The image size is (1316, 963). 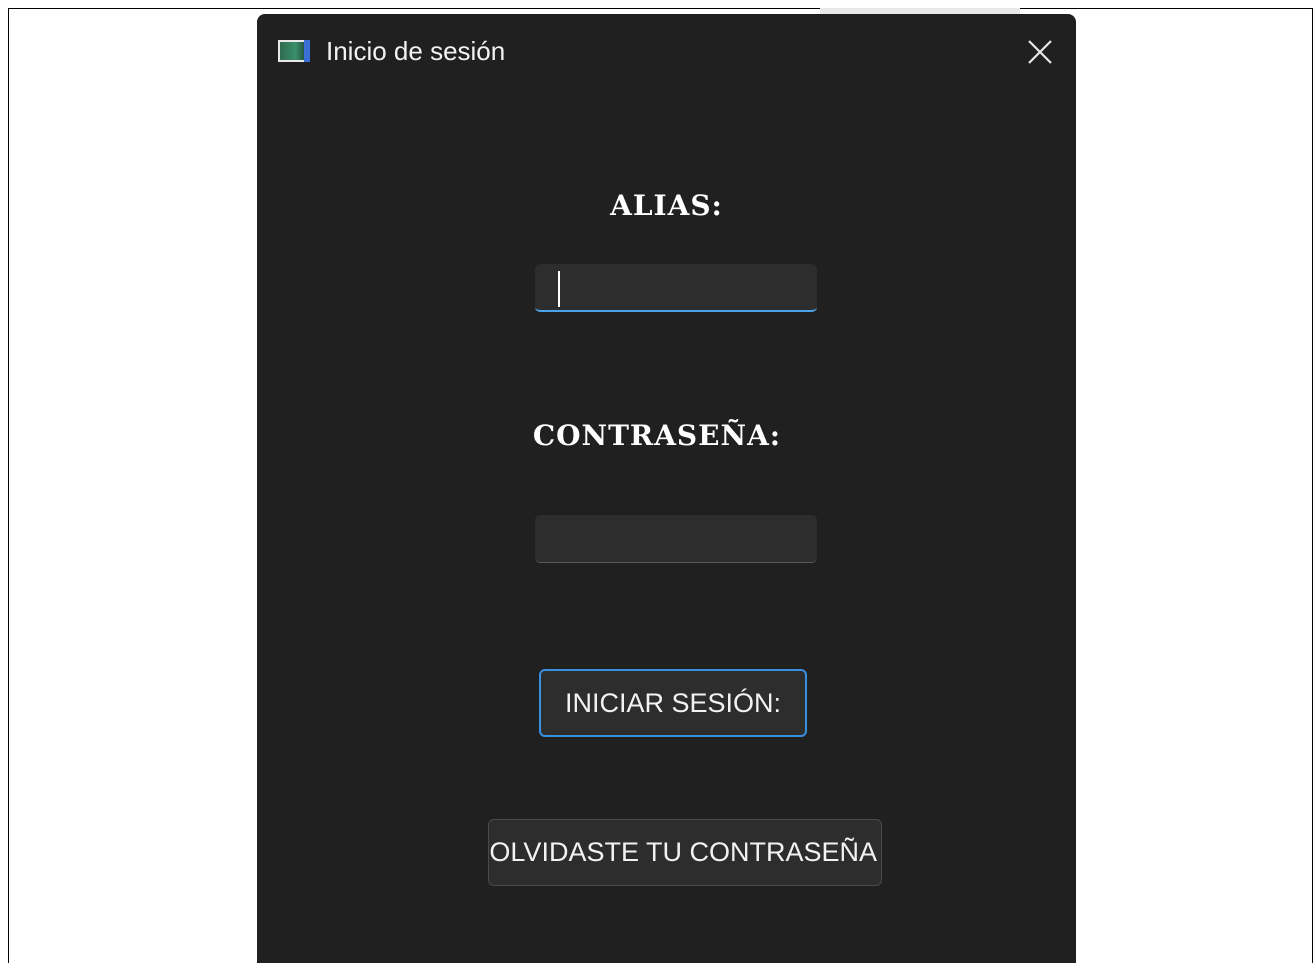 What do you see at coordinates (676, 539) in the screenshot?
I see `password-input` at bounding box center [676, 539].